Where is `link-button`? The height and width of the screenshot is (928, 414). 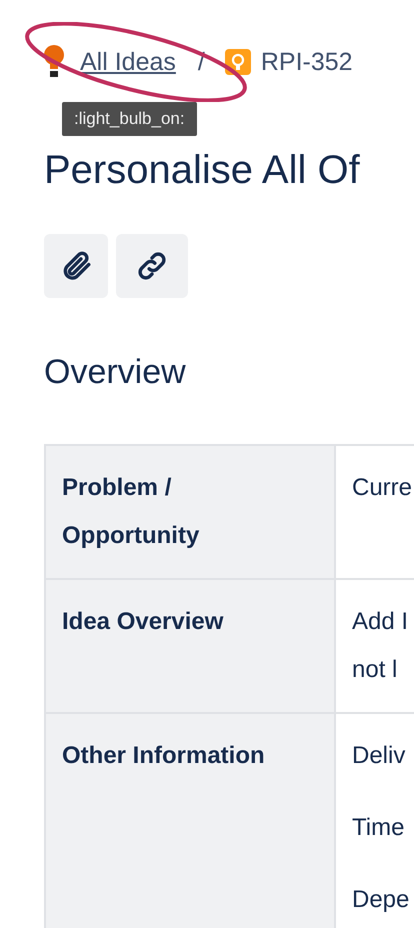 link-button is located at coordinates (152, 266).